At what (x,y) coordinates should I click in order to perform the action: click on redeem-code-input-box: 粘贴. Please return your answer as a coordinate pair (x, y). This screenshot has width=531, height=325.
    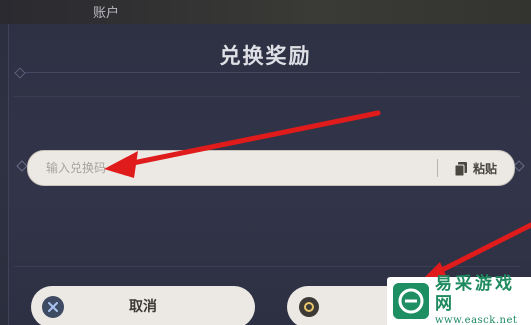
    Looking at the image, I should click on (271, 168).